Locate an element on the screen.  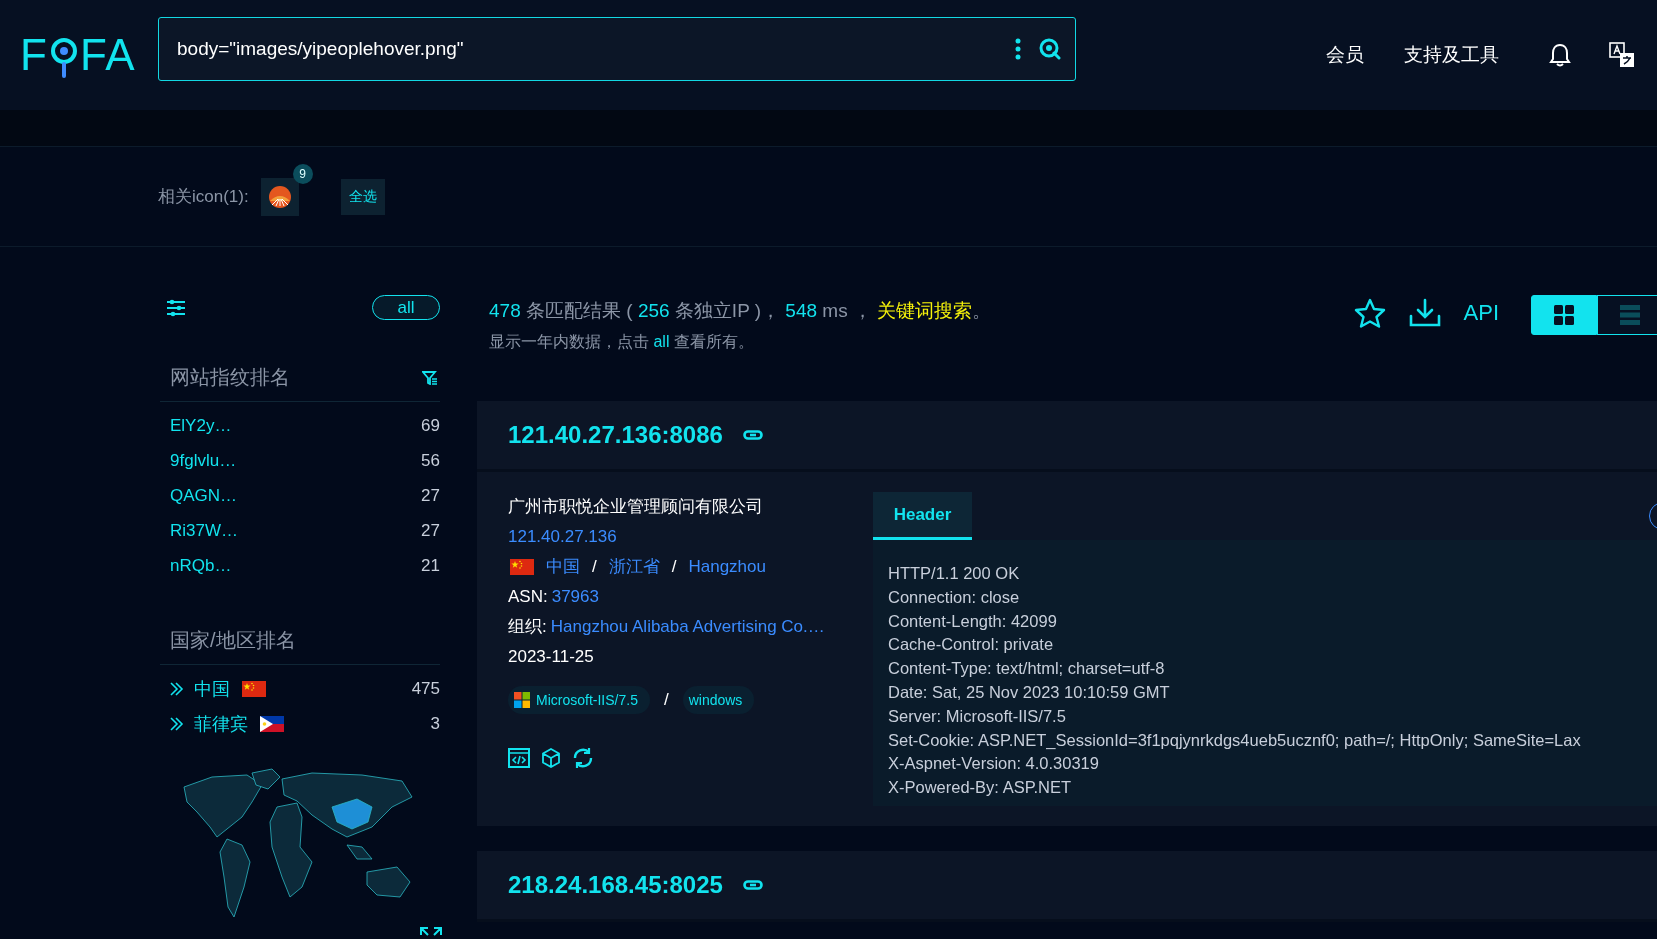
logo-text: F is located at coordinates (34, 55).